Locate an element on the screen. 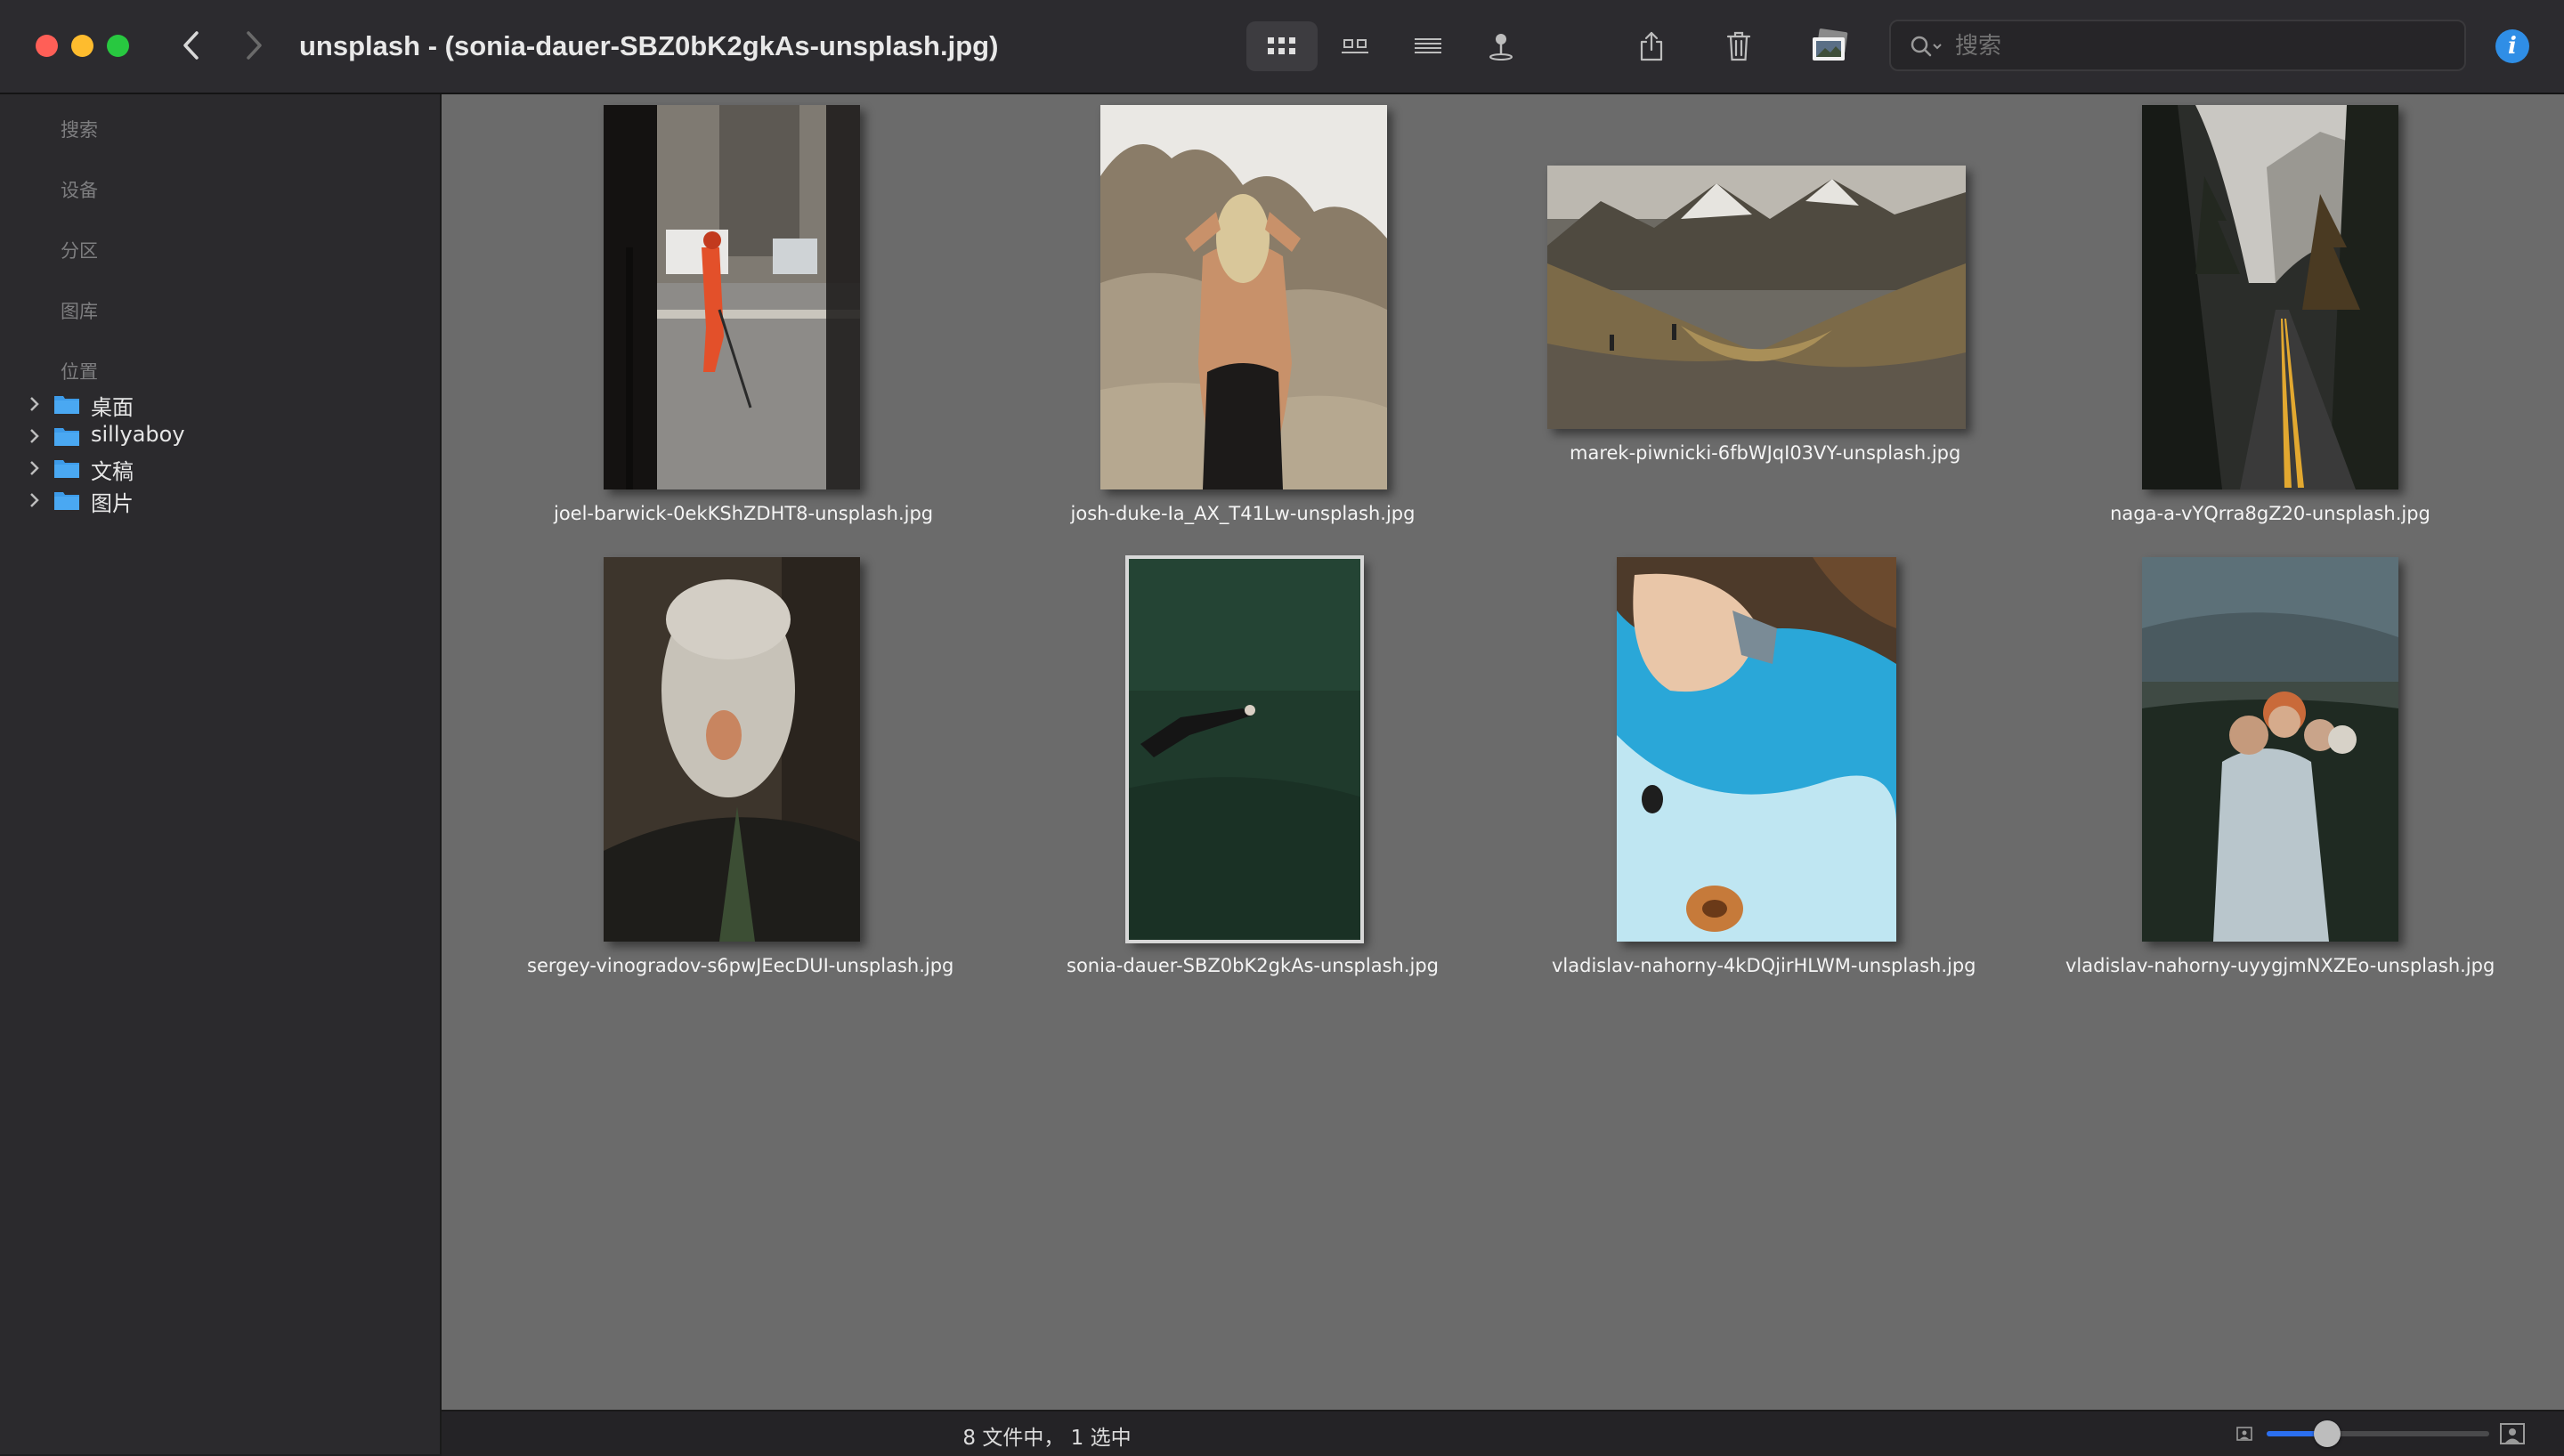  share-button is located at coordinates (1651, 46).